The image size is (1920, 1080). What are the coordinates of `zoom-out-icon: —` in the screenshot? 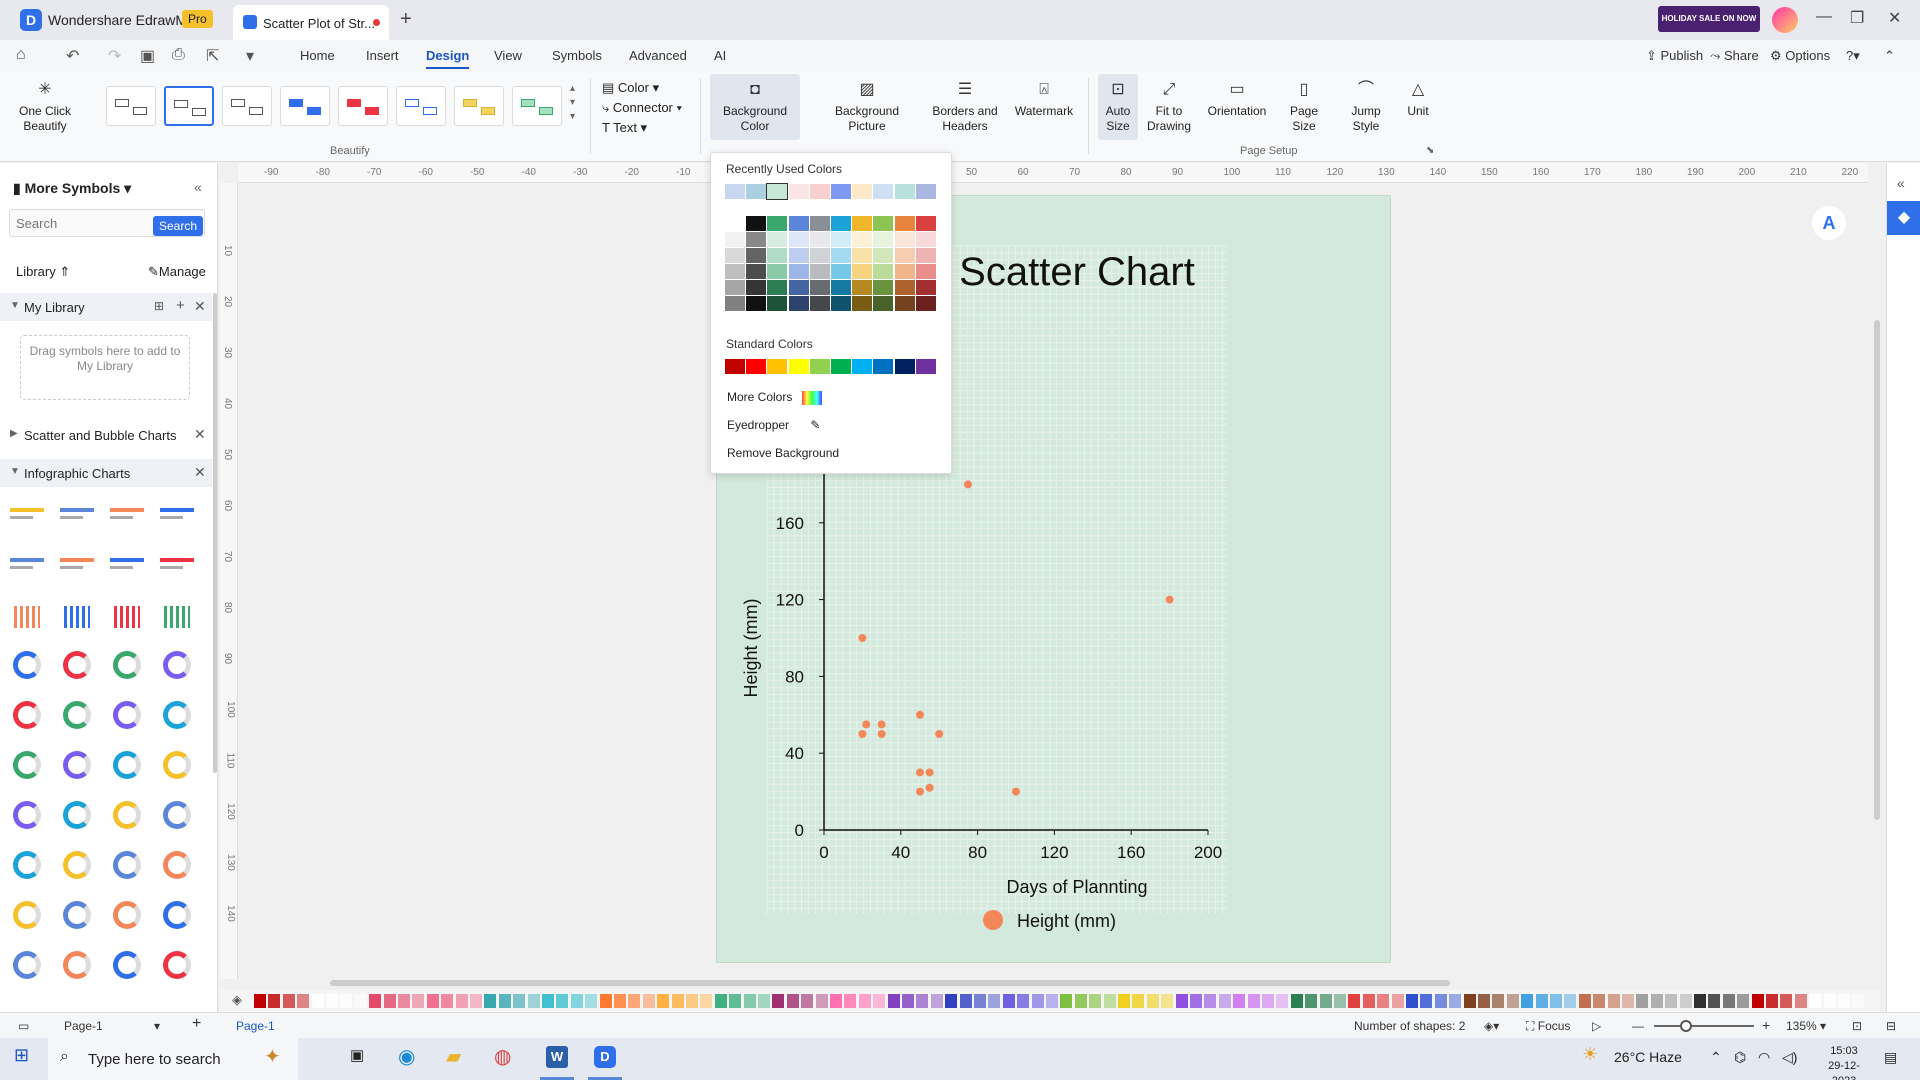 It's located at (1638, 1026).